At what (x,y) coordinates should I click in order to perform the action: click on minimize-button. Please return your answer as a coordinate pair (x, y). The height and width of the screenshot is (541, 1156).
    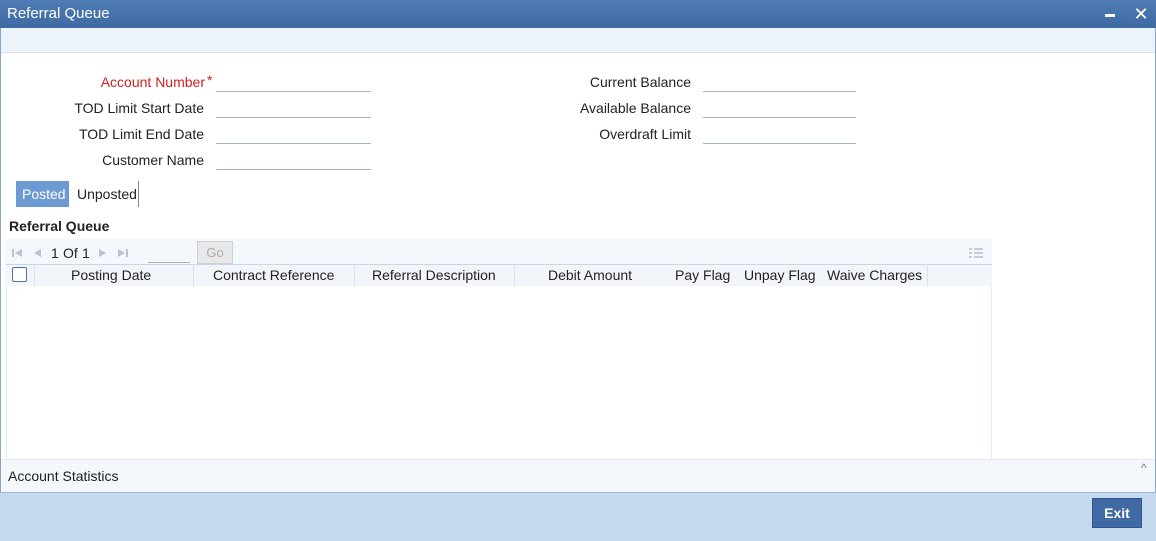
    Looking at the image, I should click on (1110, 14).